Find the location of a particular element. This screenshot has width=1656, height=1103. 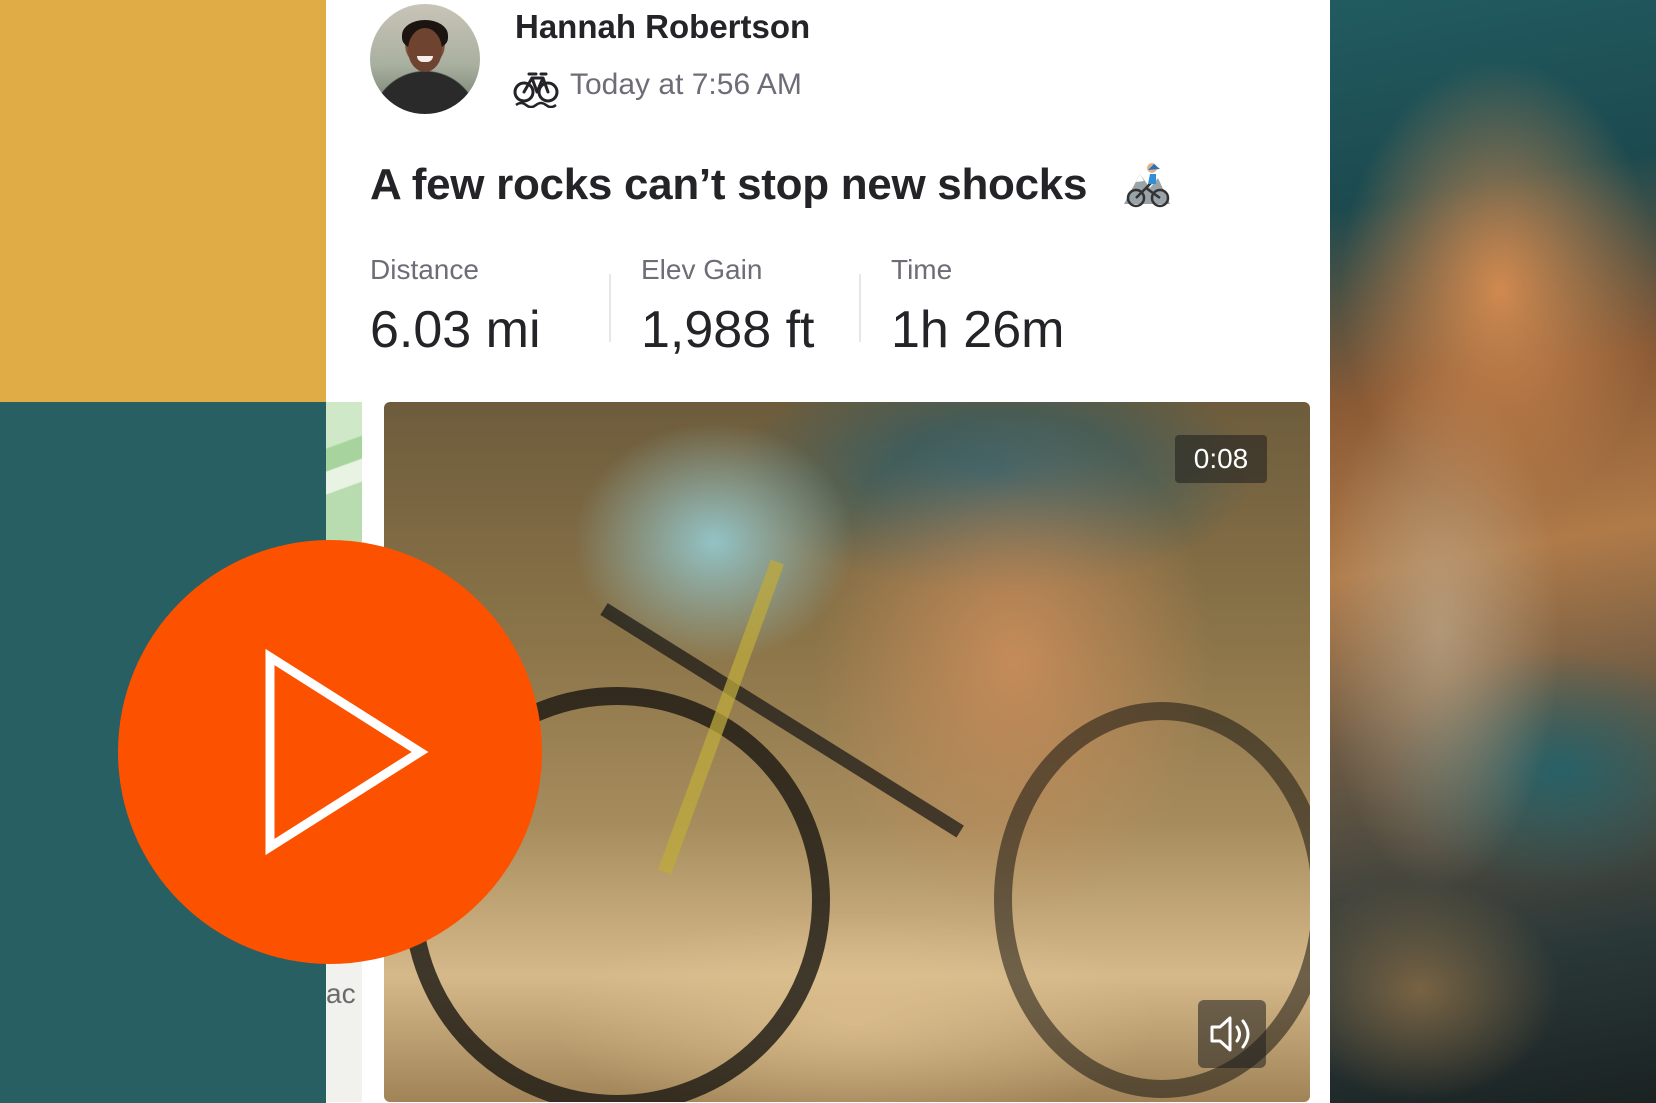

video-duration: 0:08 is located at coordinates (1221, 459).